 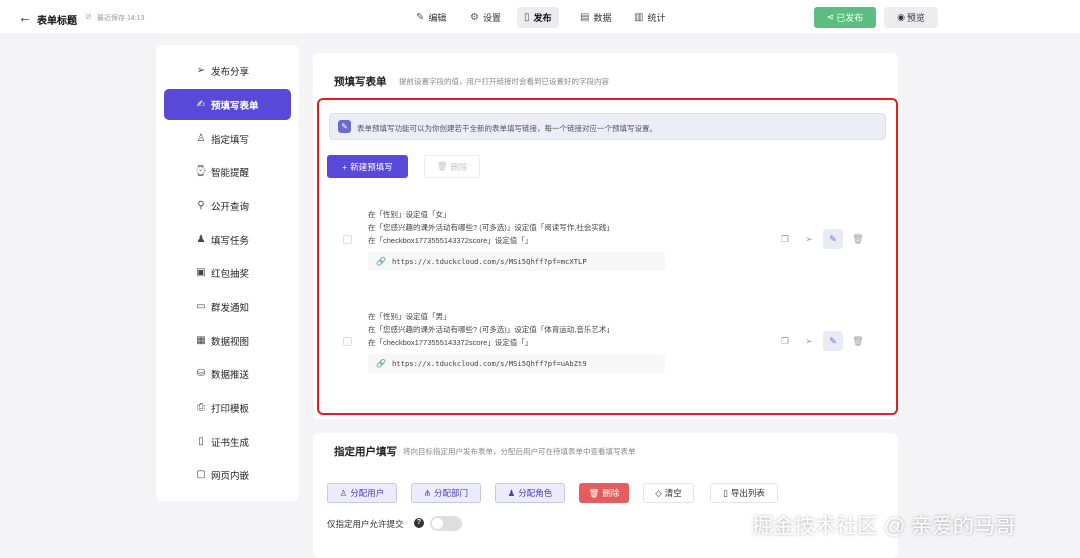 What do you see at coordinates (227, 104) in the screenshot?
I see `sidebar-item-prefill: ✍ 预填写表单` at bounding box center [227, 104].